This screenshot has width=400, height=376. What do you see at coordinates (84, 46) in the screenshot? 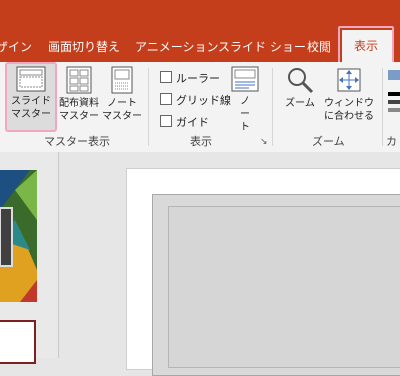
I see `tab-transitions: 画面切り替え` at bounding box center [84, 46].